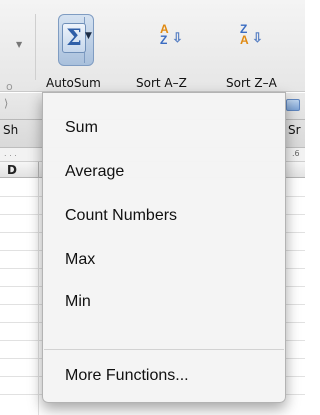  I want to click on toolbar-divider, so click(35, 47).